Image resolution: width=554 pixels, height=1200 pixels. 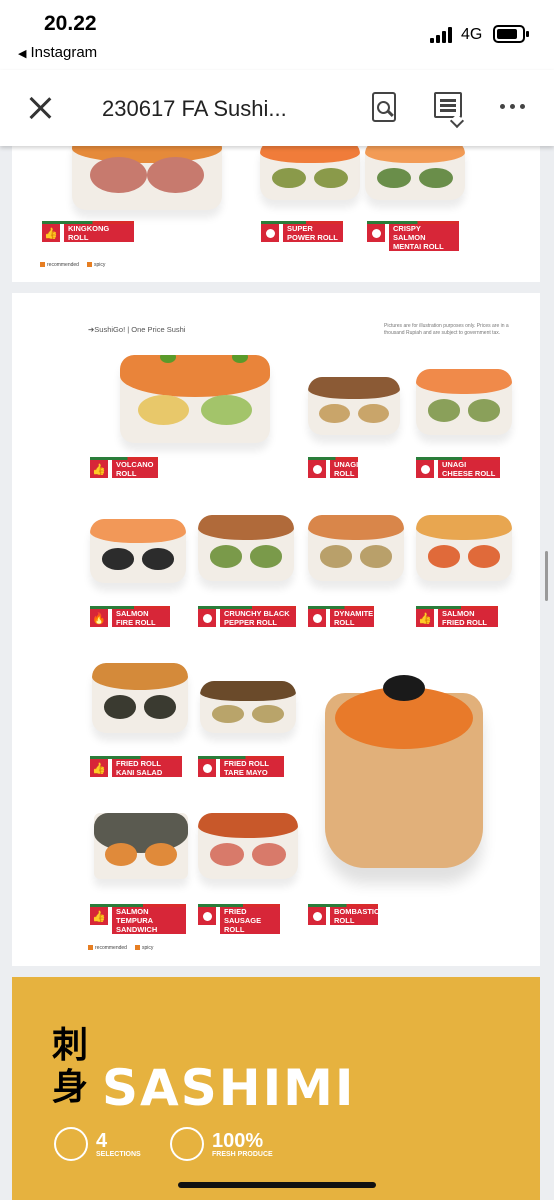 What do you see at coordinates (511, 34) in the screenshot?
I see `battery-icon` at bounding box center [511, 34].